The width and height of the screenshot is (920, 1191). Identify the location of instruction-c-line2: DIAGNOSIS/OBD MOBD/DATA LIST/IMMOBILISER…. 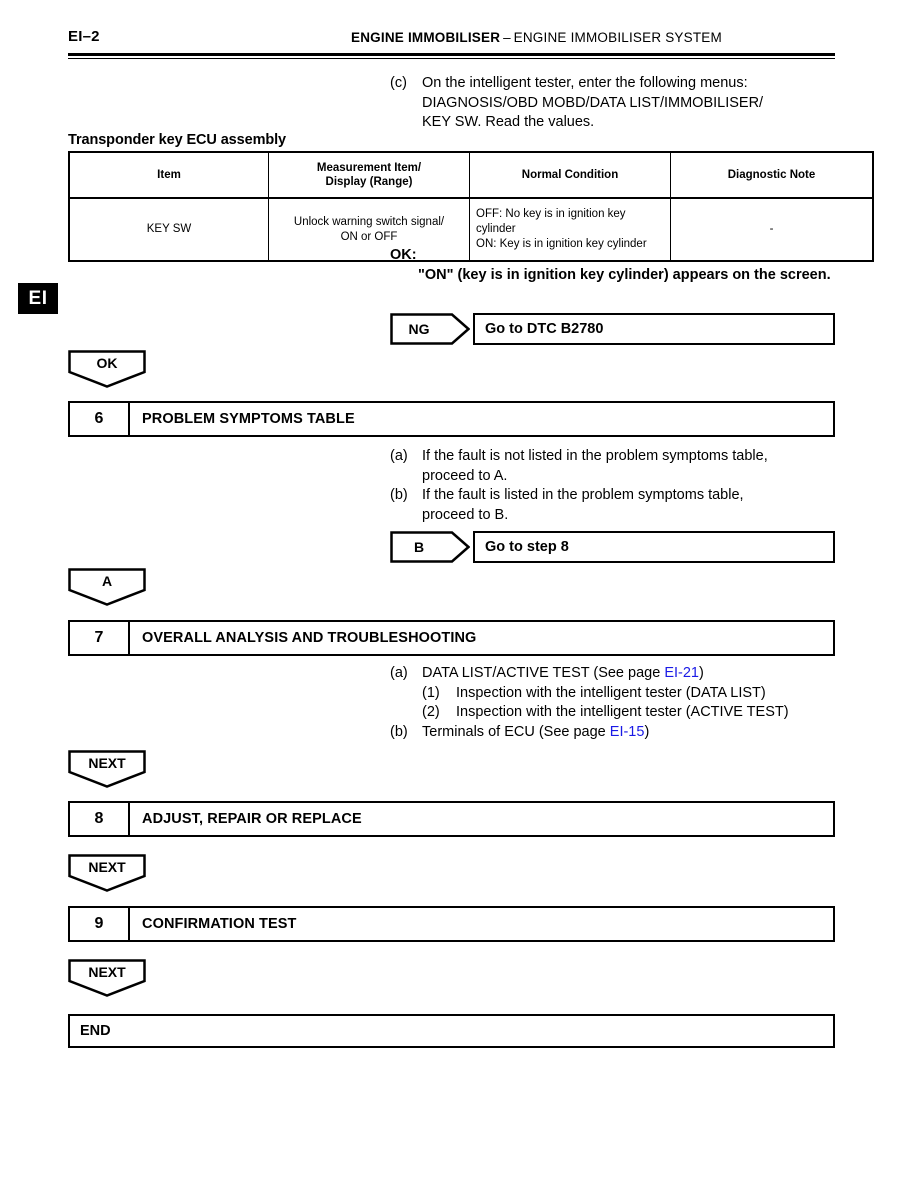
(593, 102).